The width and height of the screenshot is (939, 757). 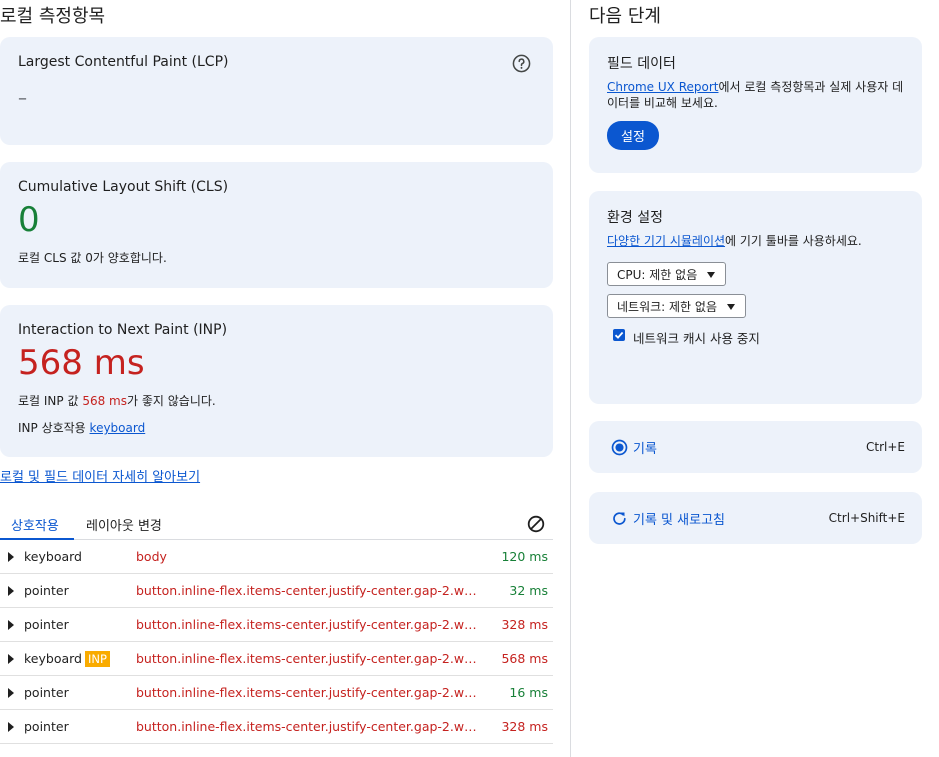 I want to click on record-reload-button: 기록 및 새로고침 Ctrl+Shift+E, so click(x=755, y=518).